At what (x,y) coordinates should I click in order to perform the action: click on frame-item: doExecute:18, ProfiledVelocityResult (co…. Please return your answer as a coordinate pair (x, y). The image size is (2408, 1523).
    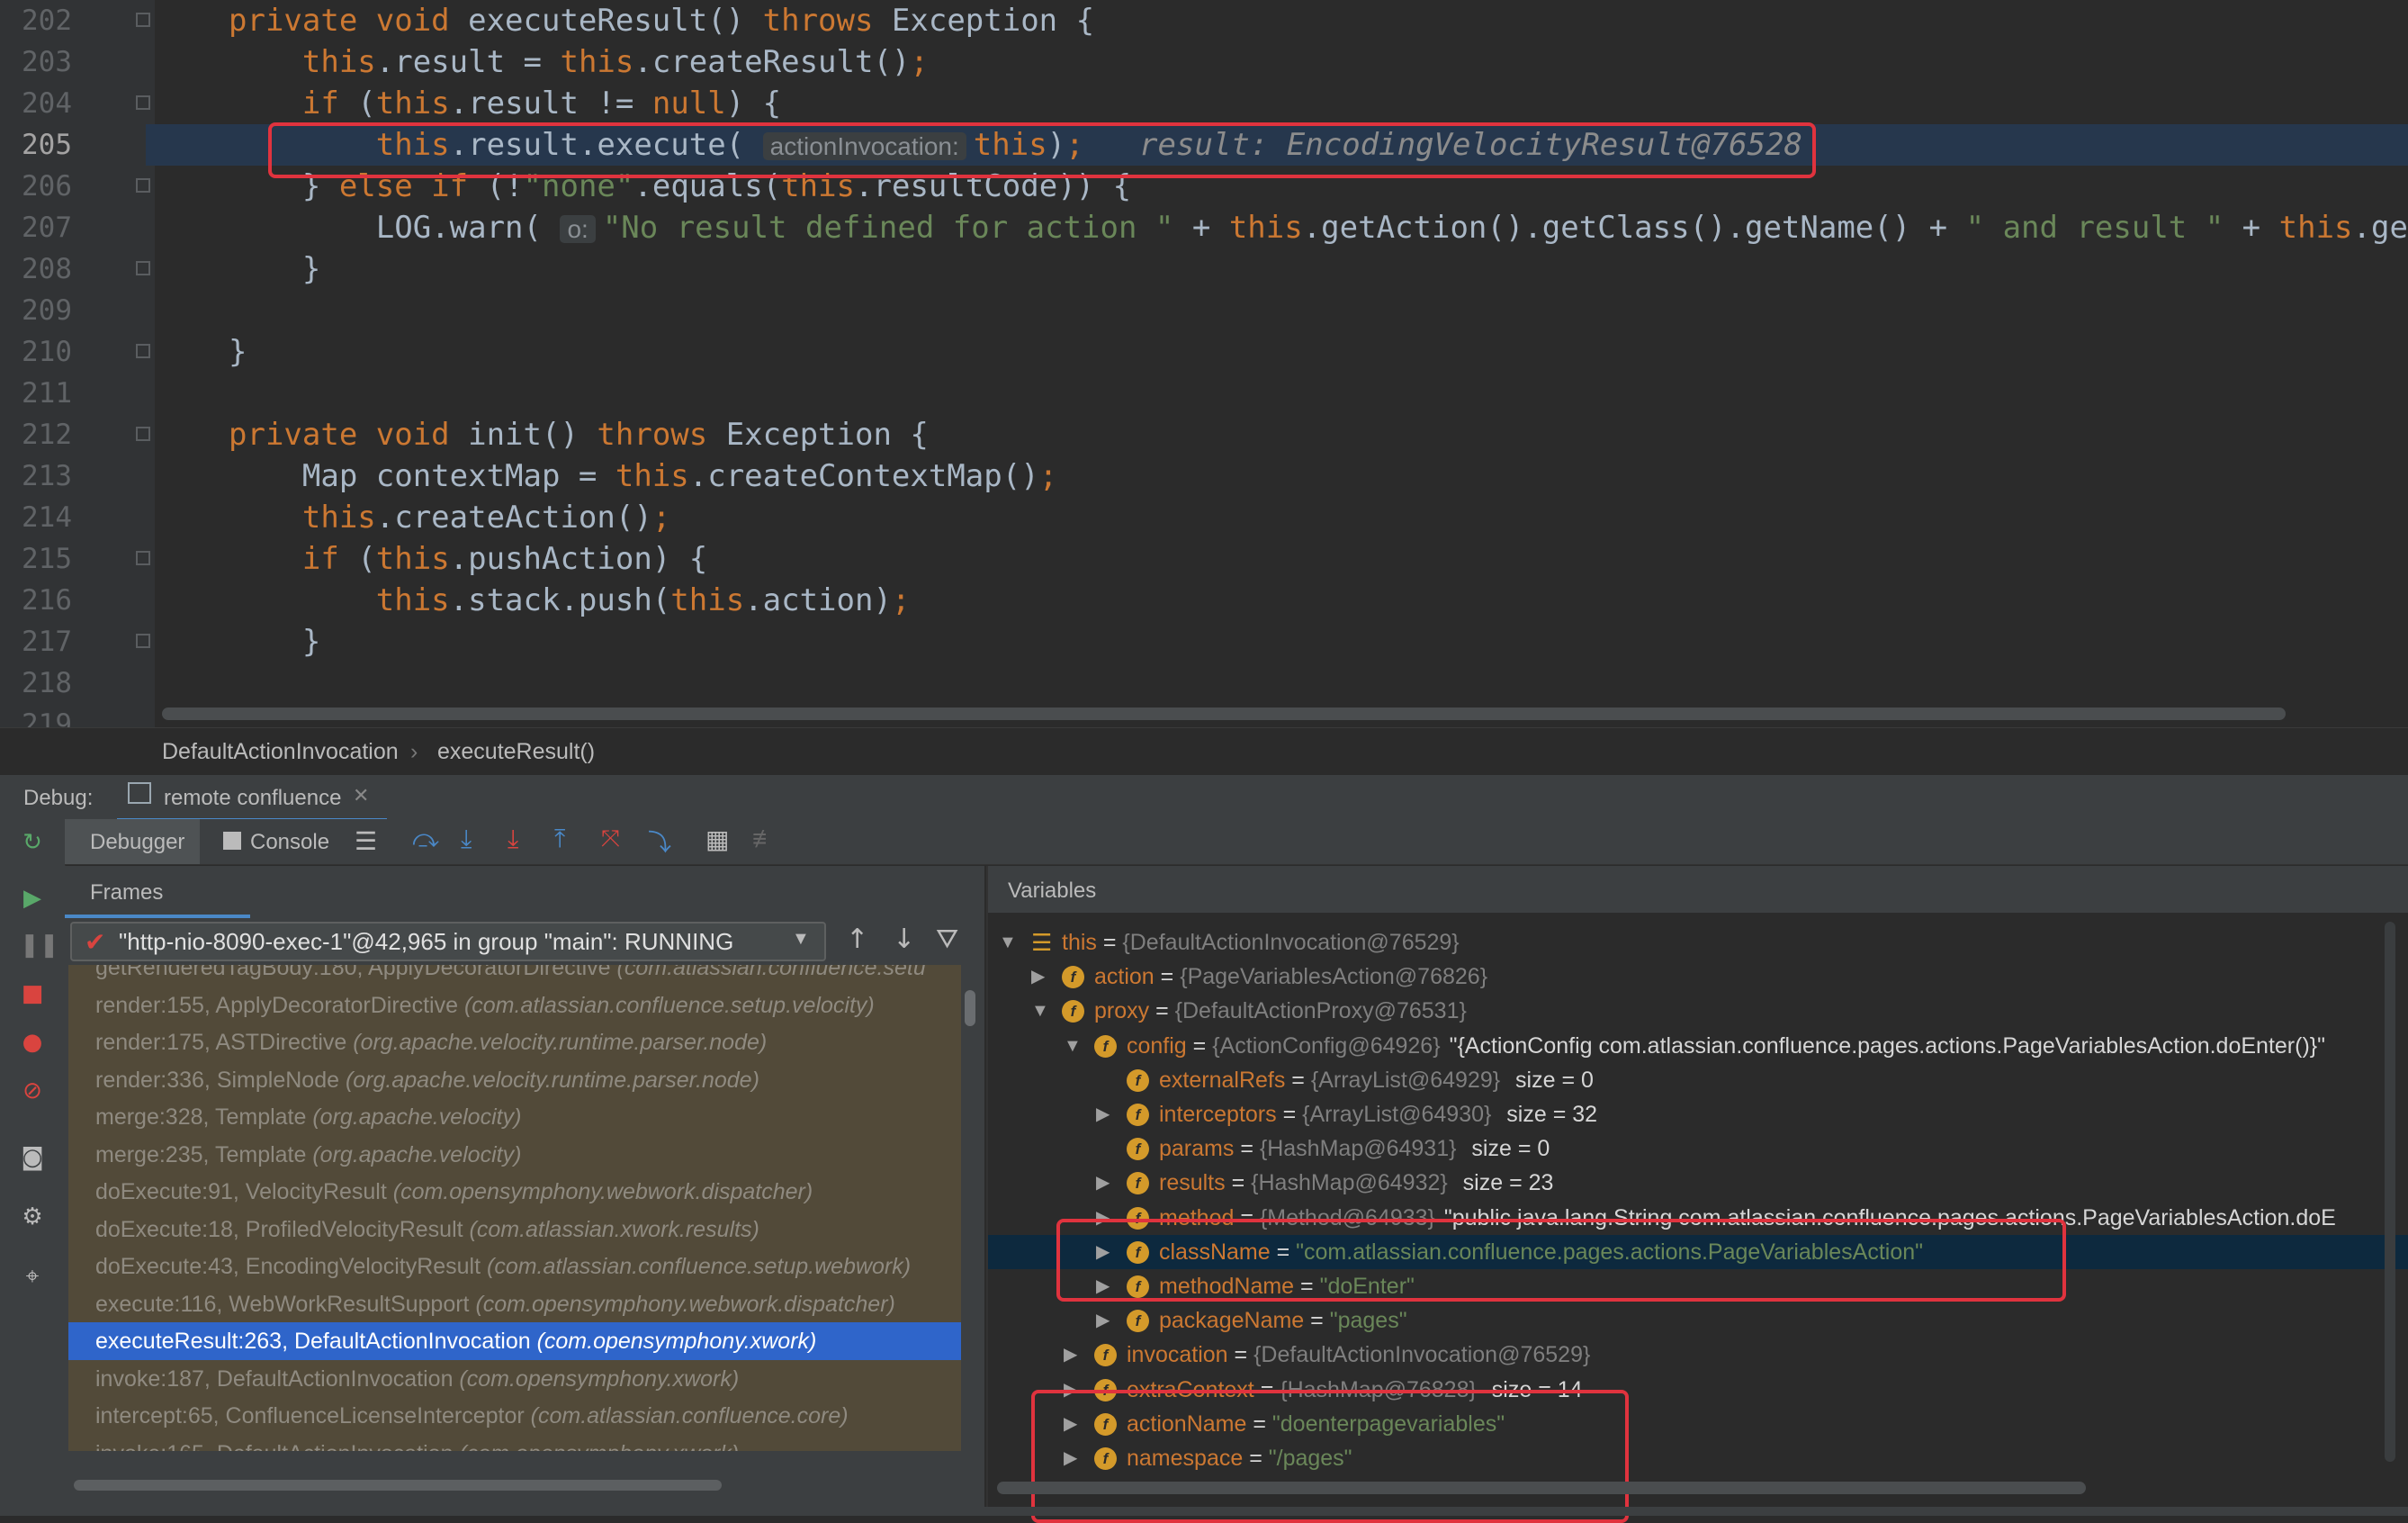
    Looking at the image, I should click on (514, 1230).